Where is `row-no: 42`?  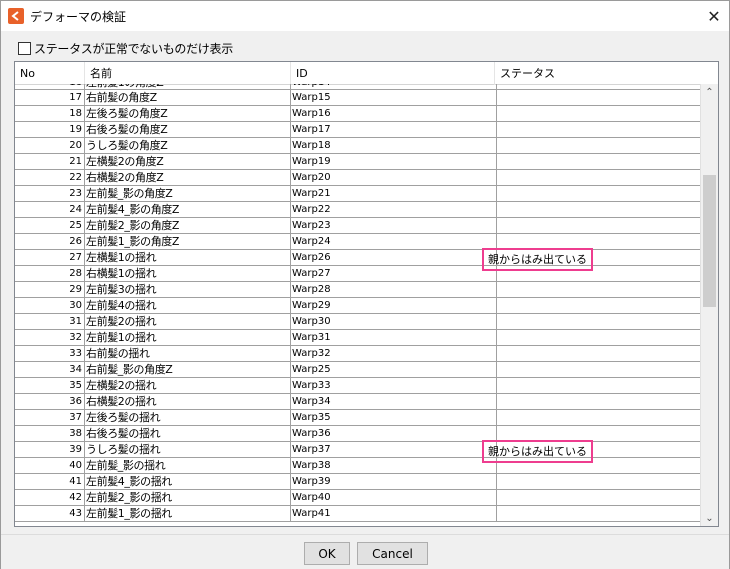
row-no: 42 is located at coordinates (50, 497).